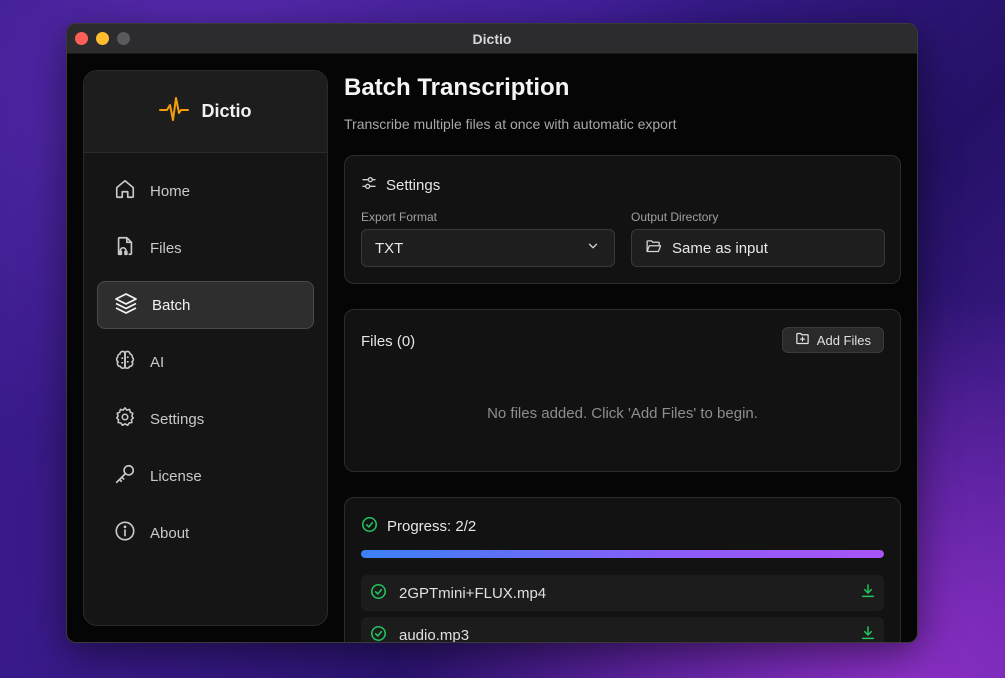 The image size is (1005, 678). I want to click on sidebar-item-files: Files, so click(205, 248).